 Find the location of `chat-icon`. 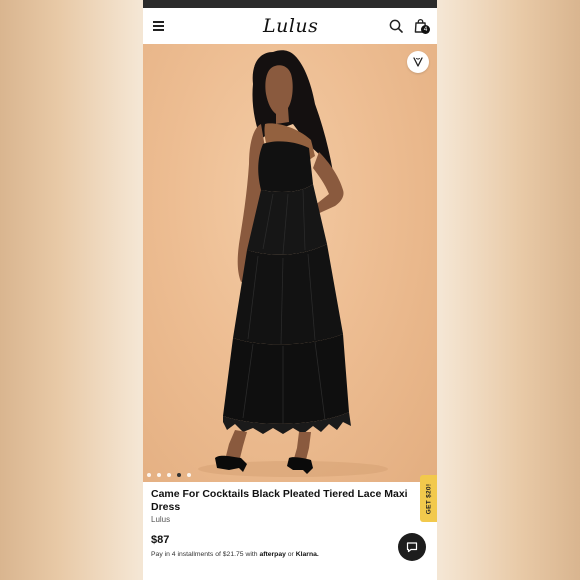

chat-icon is located at coordinates (412, 547).